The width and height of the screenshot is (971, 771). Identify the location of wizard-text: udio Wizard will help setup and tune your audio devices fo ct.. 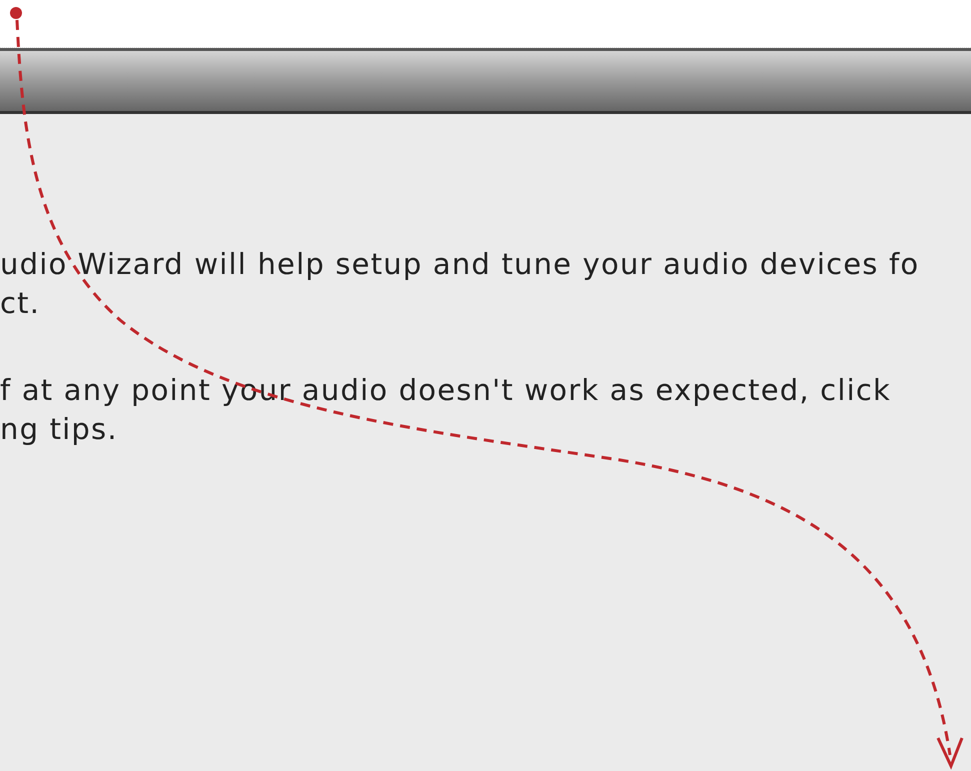
(460, 284).